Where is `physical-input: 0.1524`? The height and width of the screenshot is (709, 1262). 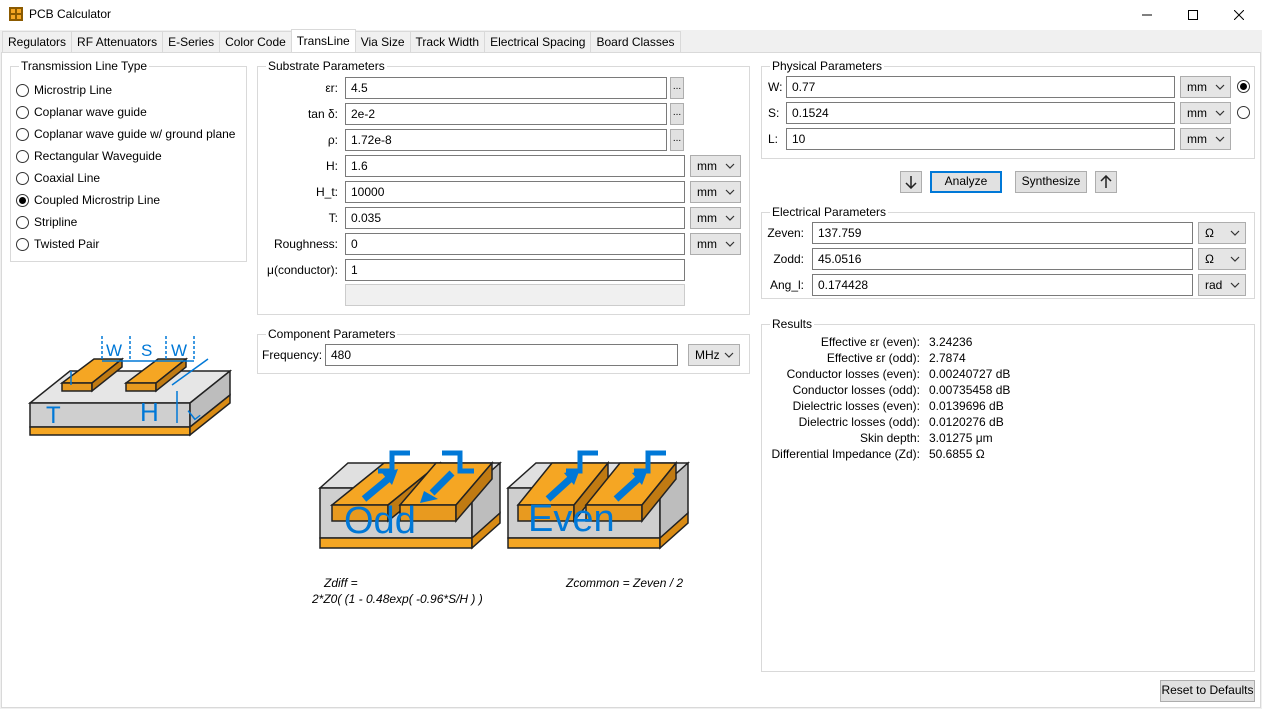
physical-input: 0.1524 is located at coordinates (980, 113).